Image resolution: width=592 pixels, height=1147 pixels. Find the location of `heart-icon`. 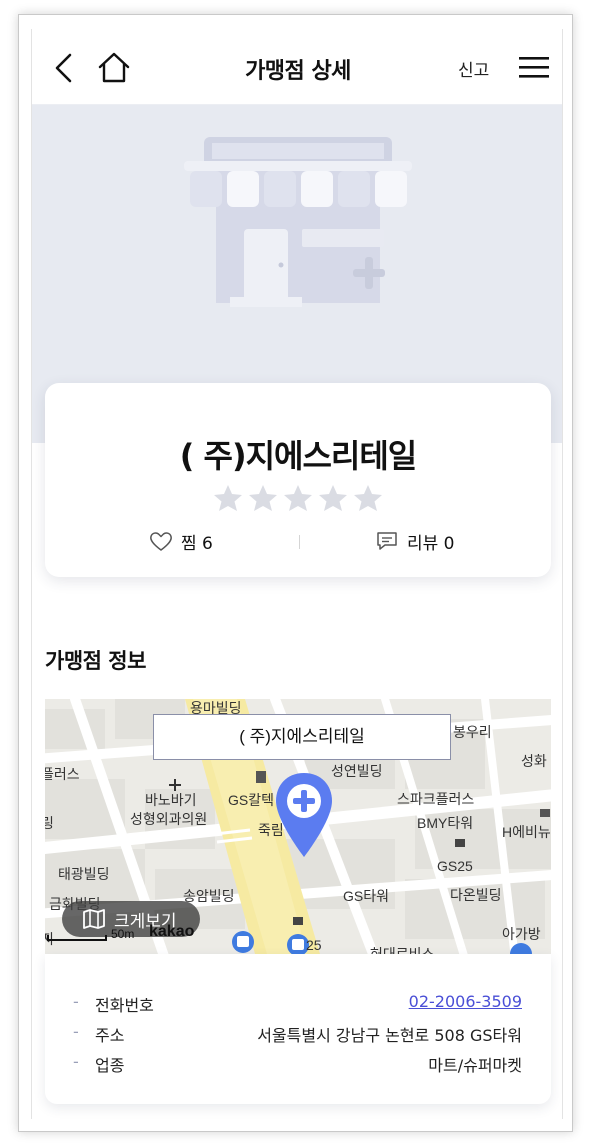

heart-icon is located at coordinates (161, 541).